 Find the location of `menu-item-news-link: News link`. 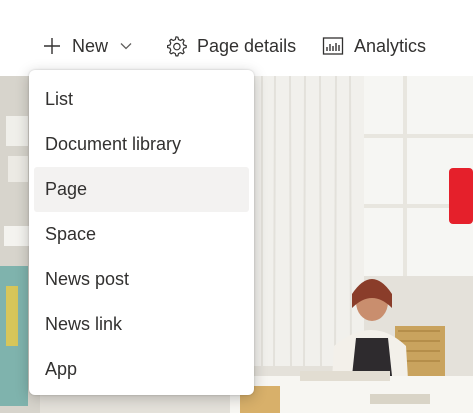

menu-item-news-link: News link is located at coordinates (141, 324).